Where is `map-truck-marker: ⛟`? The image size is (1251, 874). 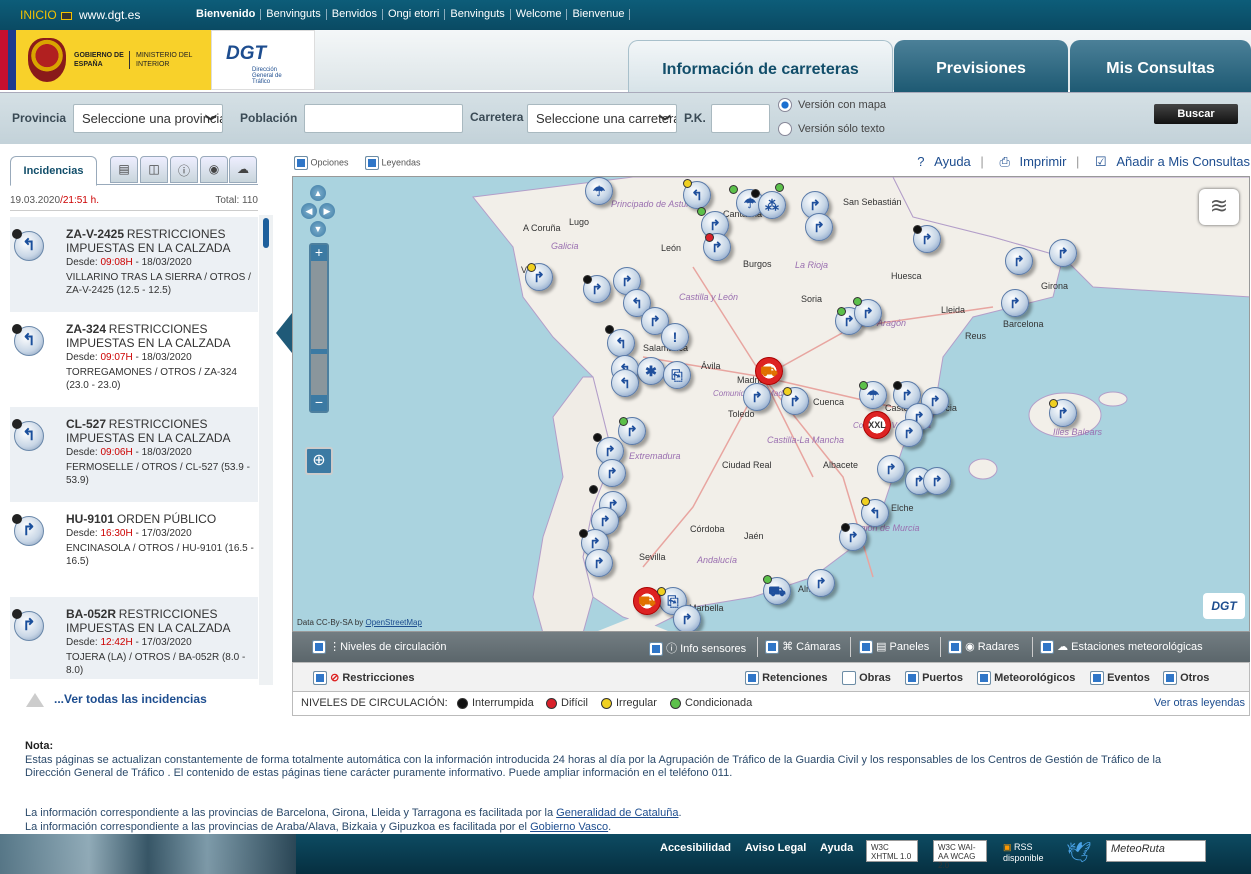
map-truck-marker: ⛟ is located at coordinates (769, 371).